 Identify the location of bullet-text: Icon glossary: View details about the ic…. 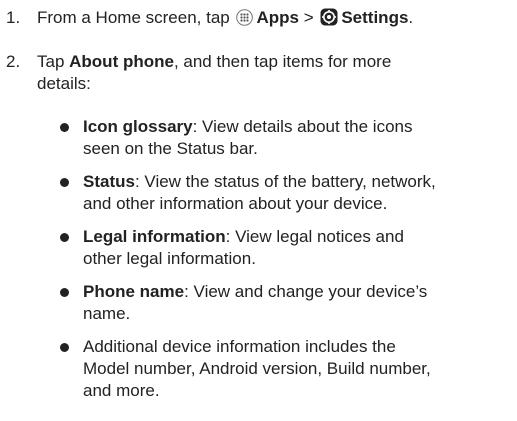
(298, 138).